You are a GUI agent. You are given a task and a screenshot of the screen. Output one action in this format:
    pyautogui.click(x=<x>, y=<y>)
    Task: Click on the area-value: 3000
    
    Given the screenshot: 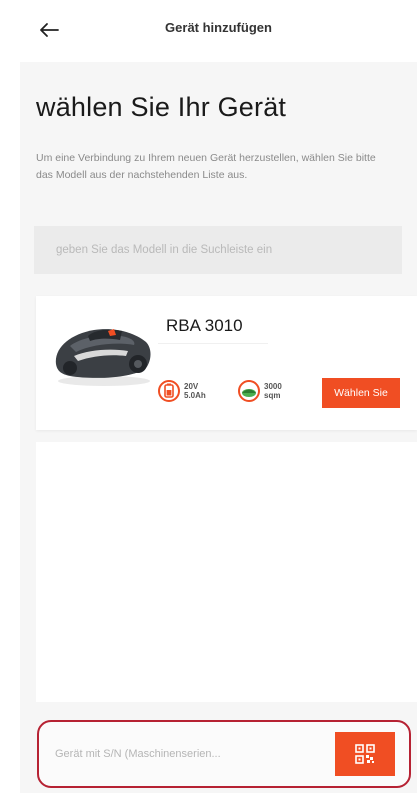 What is the action you would take?
    pyautogui.click(x=273, y=386)
    